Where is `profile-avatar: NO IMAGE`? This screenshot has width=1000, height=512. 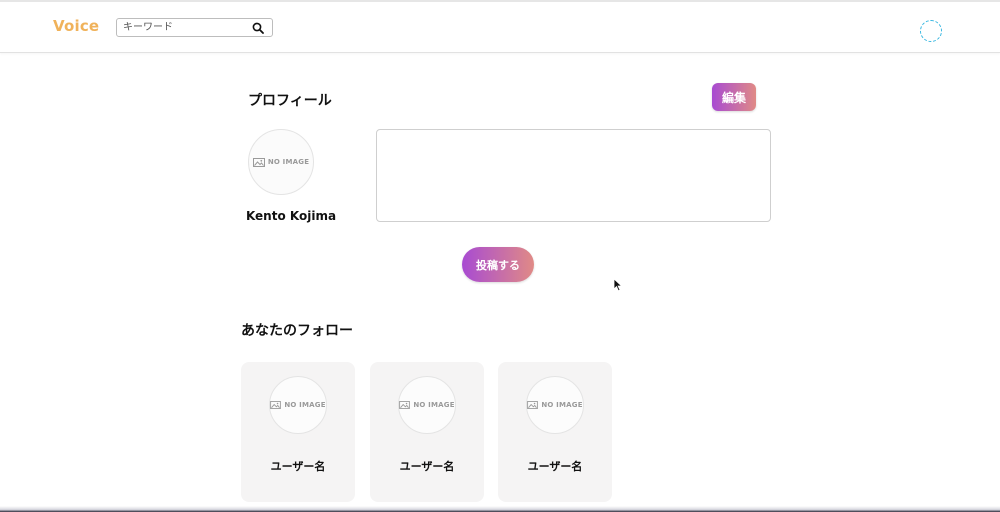 profile-avatar: NO IMAGE is located at coordinates (281, 162).